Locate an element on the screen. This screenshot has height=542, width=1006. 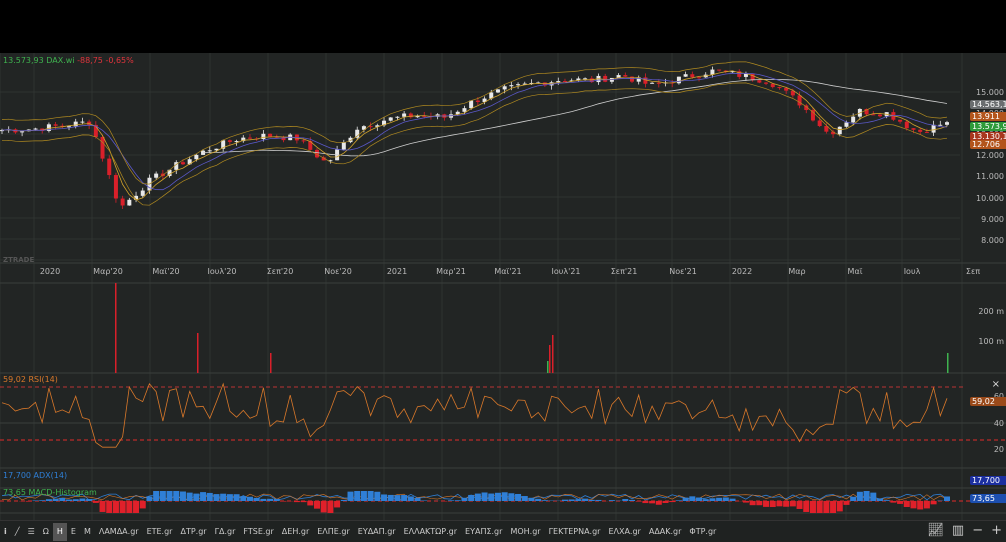
close-rsi-icon: × is located at coordinates (996, 384).